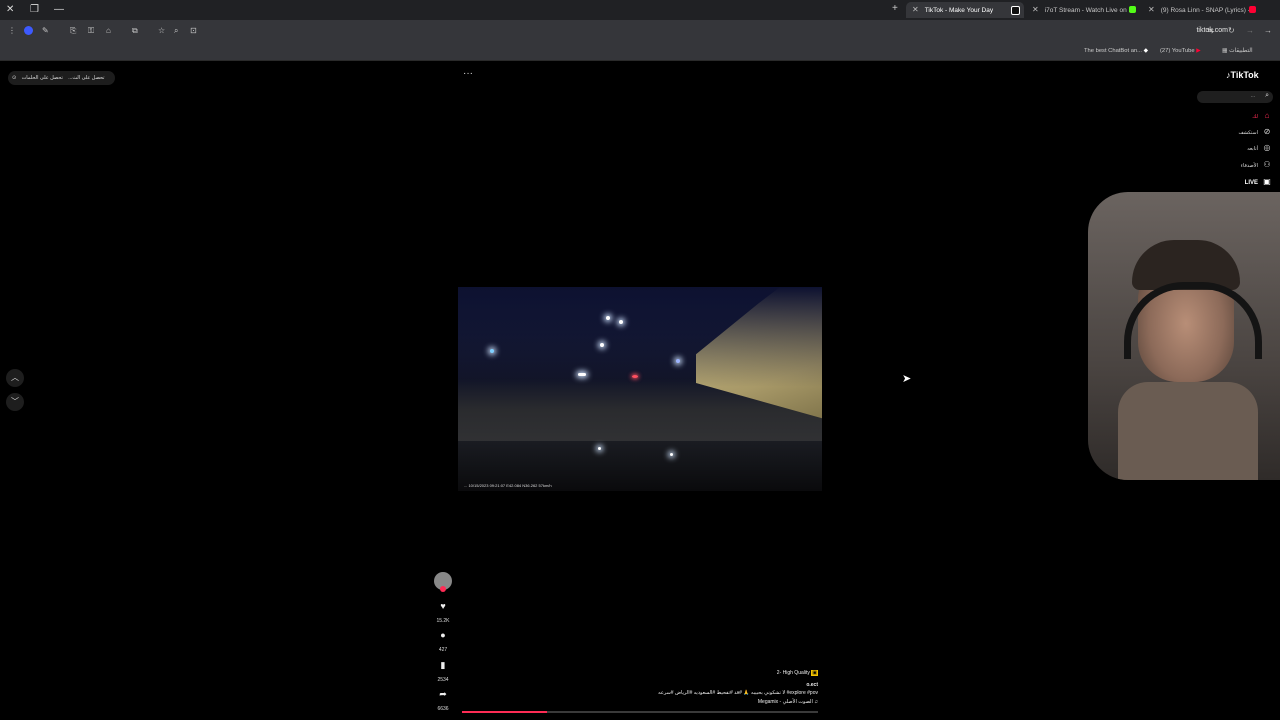  I want to click on share-icon: ➦, so click(443, 694).